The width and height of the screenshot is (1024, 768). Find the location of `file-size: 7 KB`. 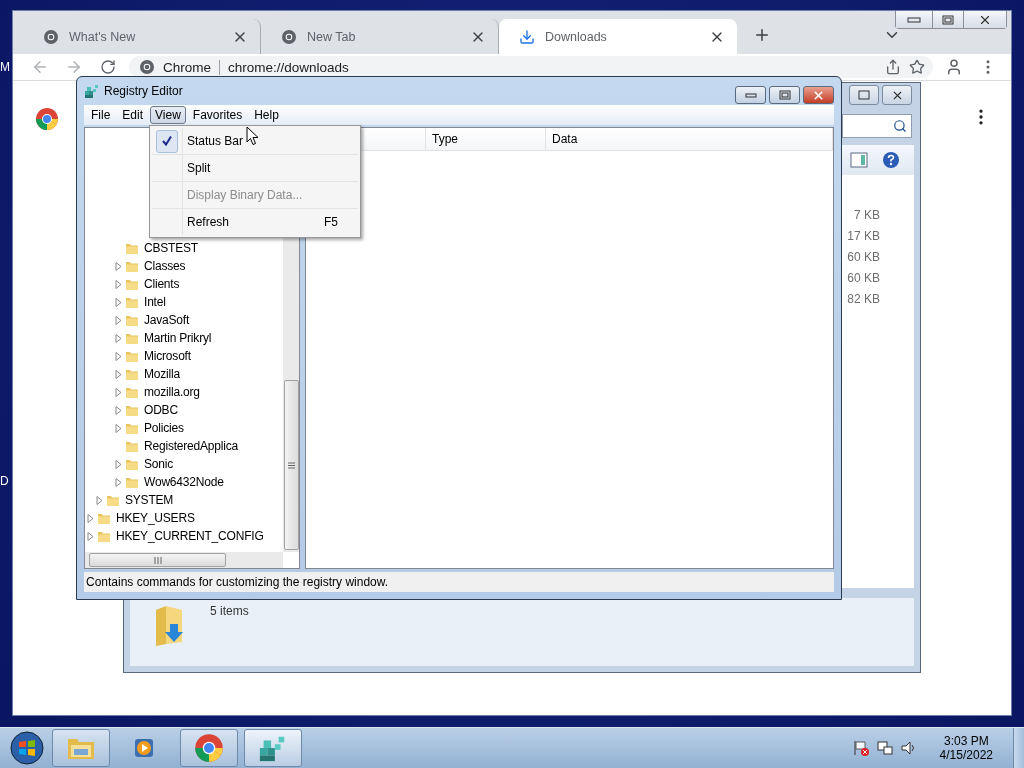

file-size: 7 KB is located at coordinates (867, 215).